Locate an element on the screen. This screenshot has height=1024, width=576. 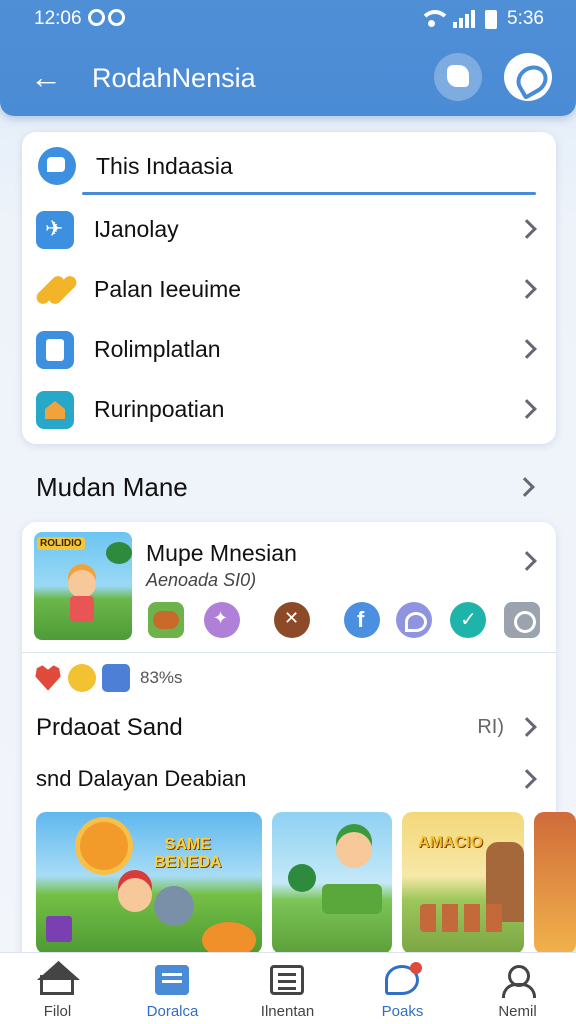
reactions-row: 83%s is located at coordinates (108, 678).